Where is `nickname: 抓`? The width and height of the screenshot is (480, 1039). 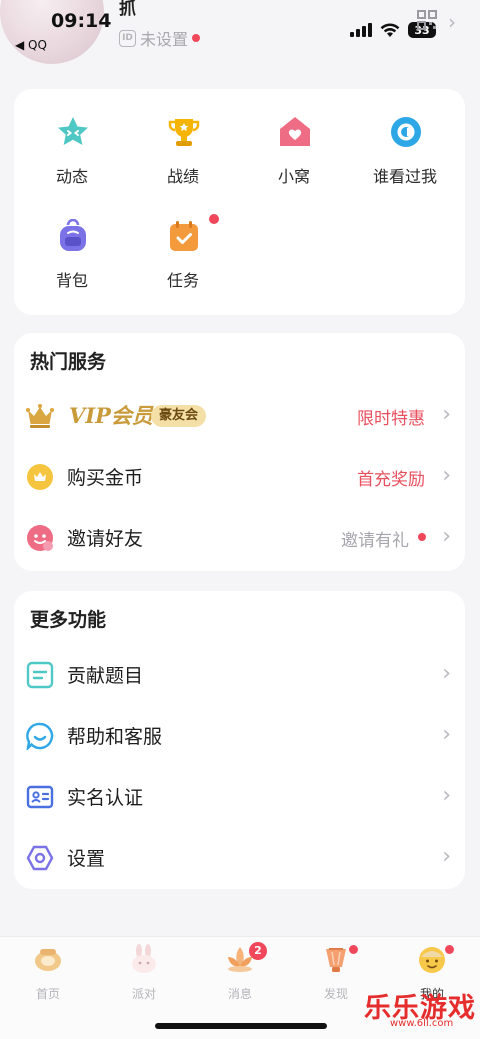
nickname: 抓 is located at coordinates (127, 9).